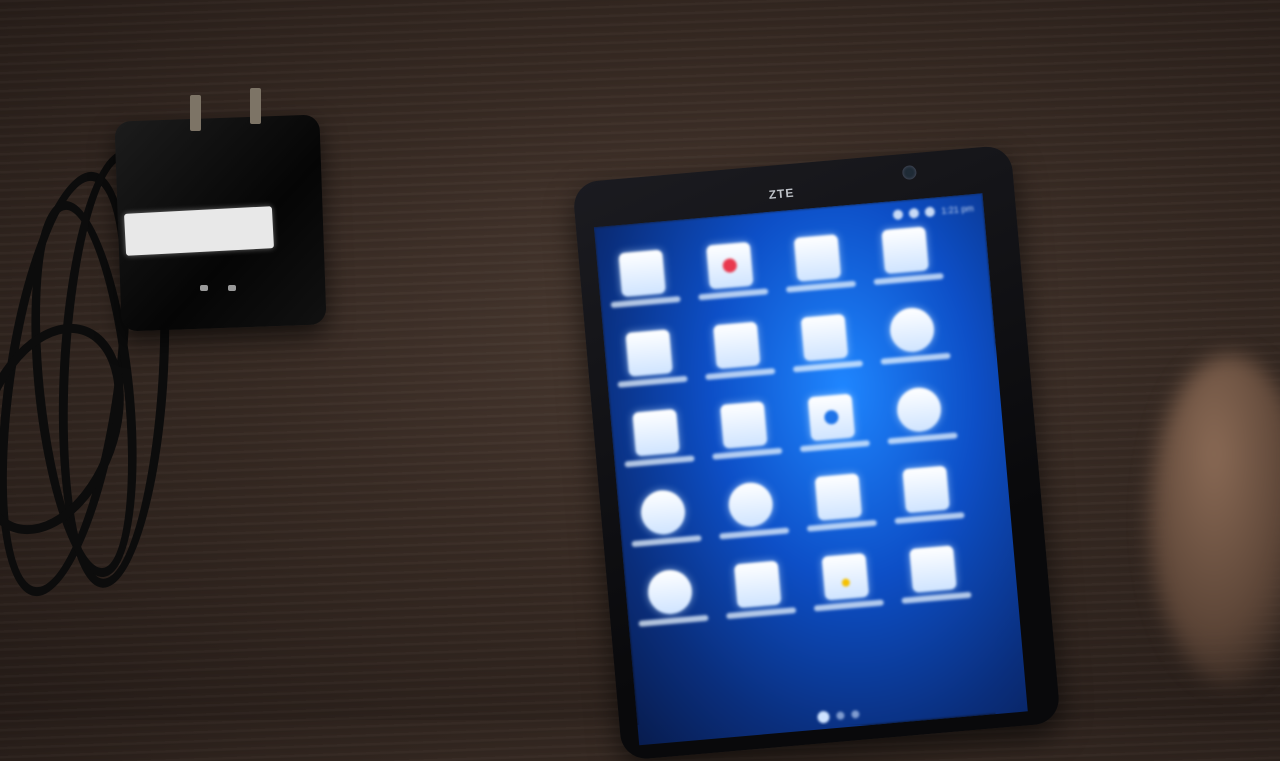 The height and width of the screenshot is (761, 1280). I want to click on charger-label, so click(199, 231).